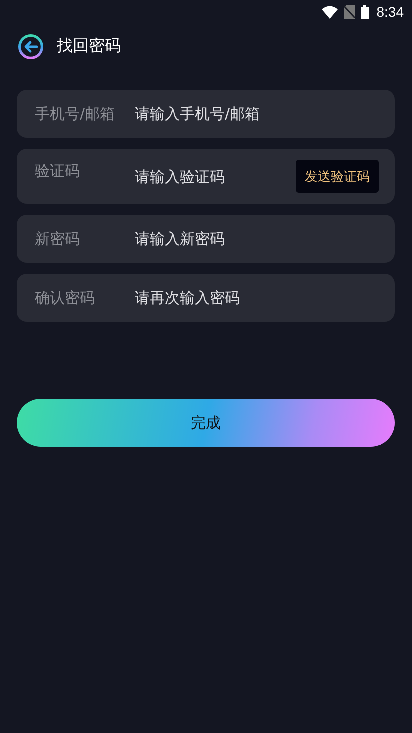 This screenshot has height=733, width=412. I want to click on back-icon, so click(31, 47).